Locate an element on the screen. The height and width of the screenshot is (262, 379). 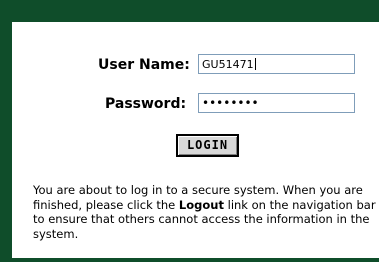
username-value: GU51471 is located at coordinates (228, 64).